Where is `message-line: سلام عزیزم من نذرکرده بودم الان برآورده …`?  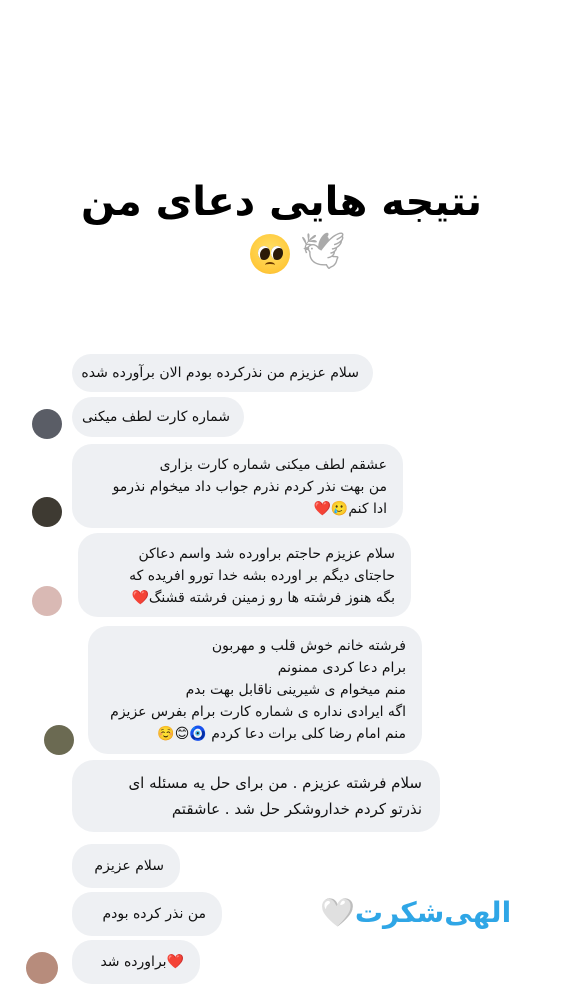 message-line: سلام عزیزم من نذرکرده بودم الان برآورده … is located at coordinates (220, 373).